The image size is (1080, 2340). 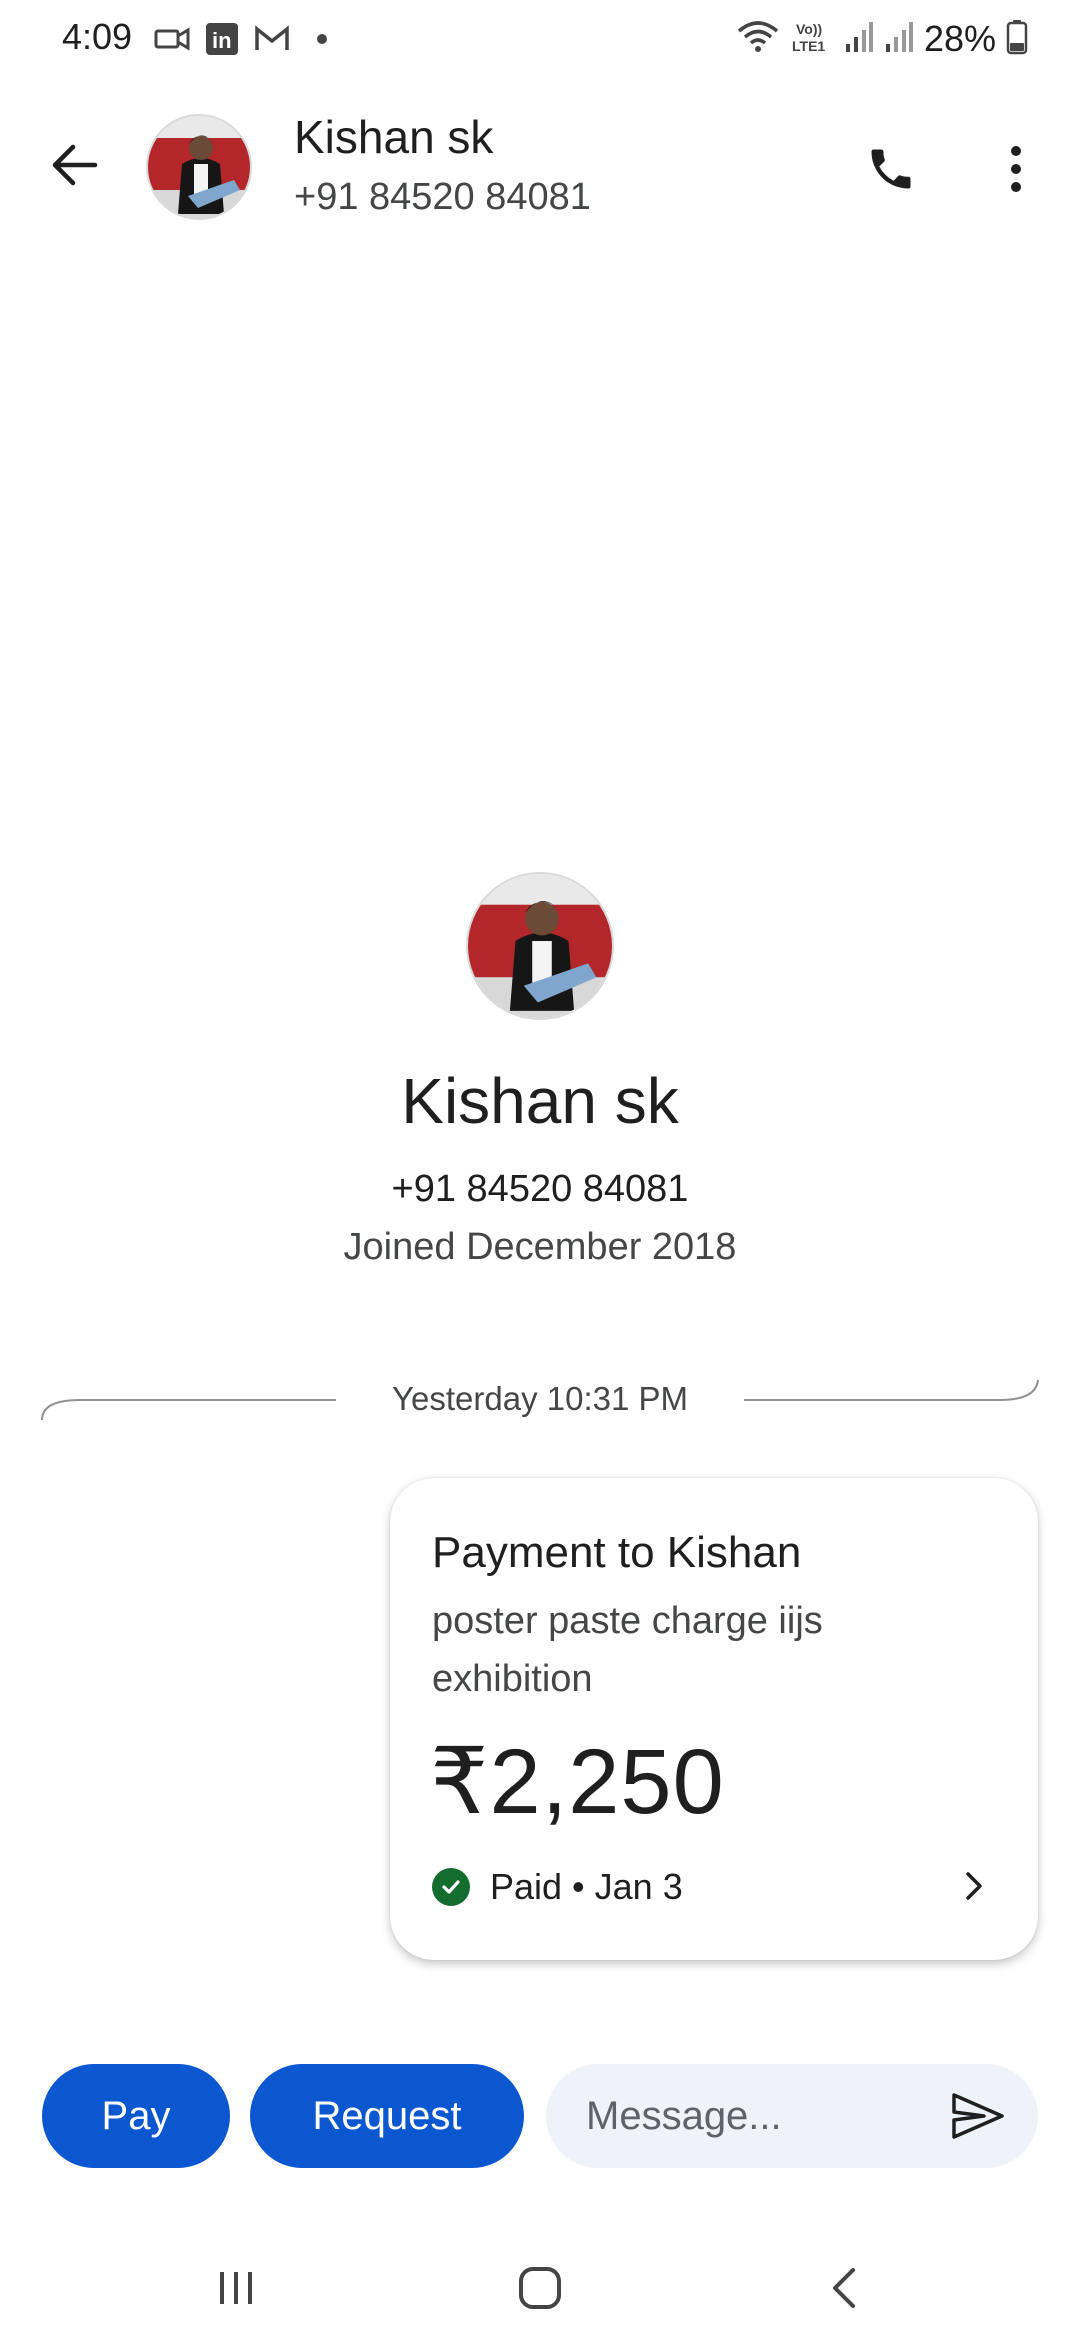 I want to click on more-options-button, so click(x=1016, y=169).